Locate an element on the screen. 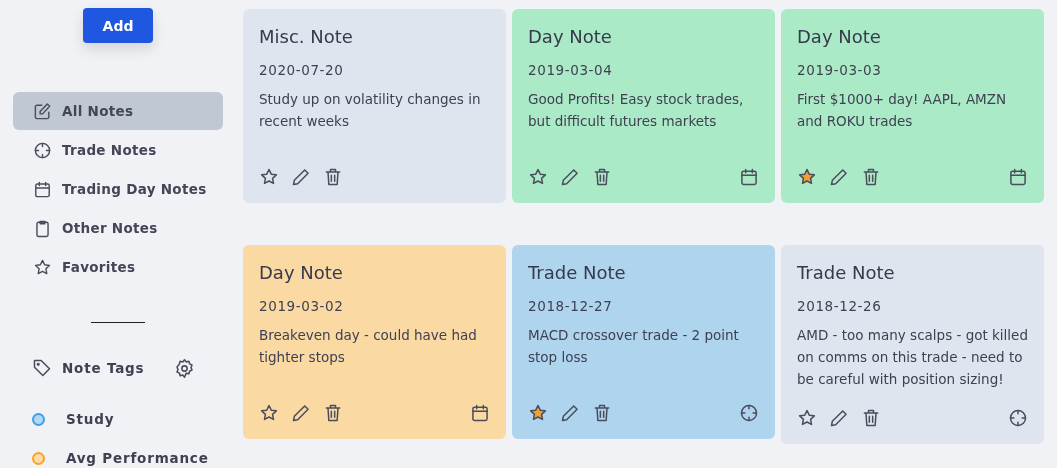 The height and width of the screenshot is (468, 1057). clipboard-icon is located at coordinates (42, 228).